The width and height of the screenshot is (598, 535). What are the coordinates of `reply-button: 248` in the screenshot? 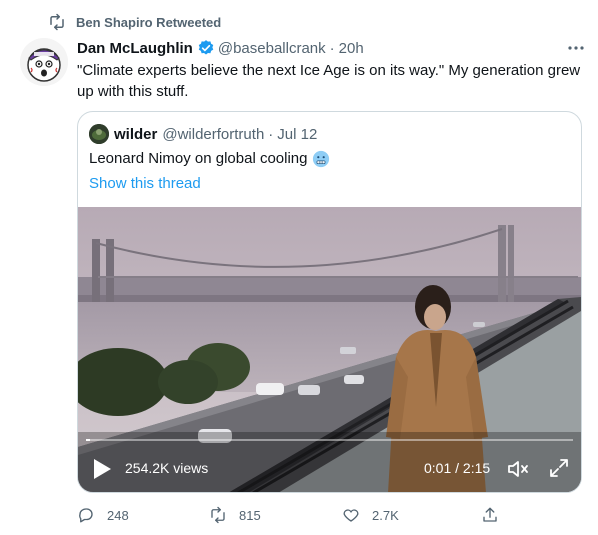 It's located at (103, 515).